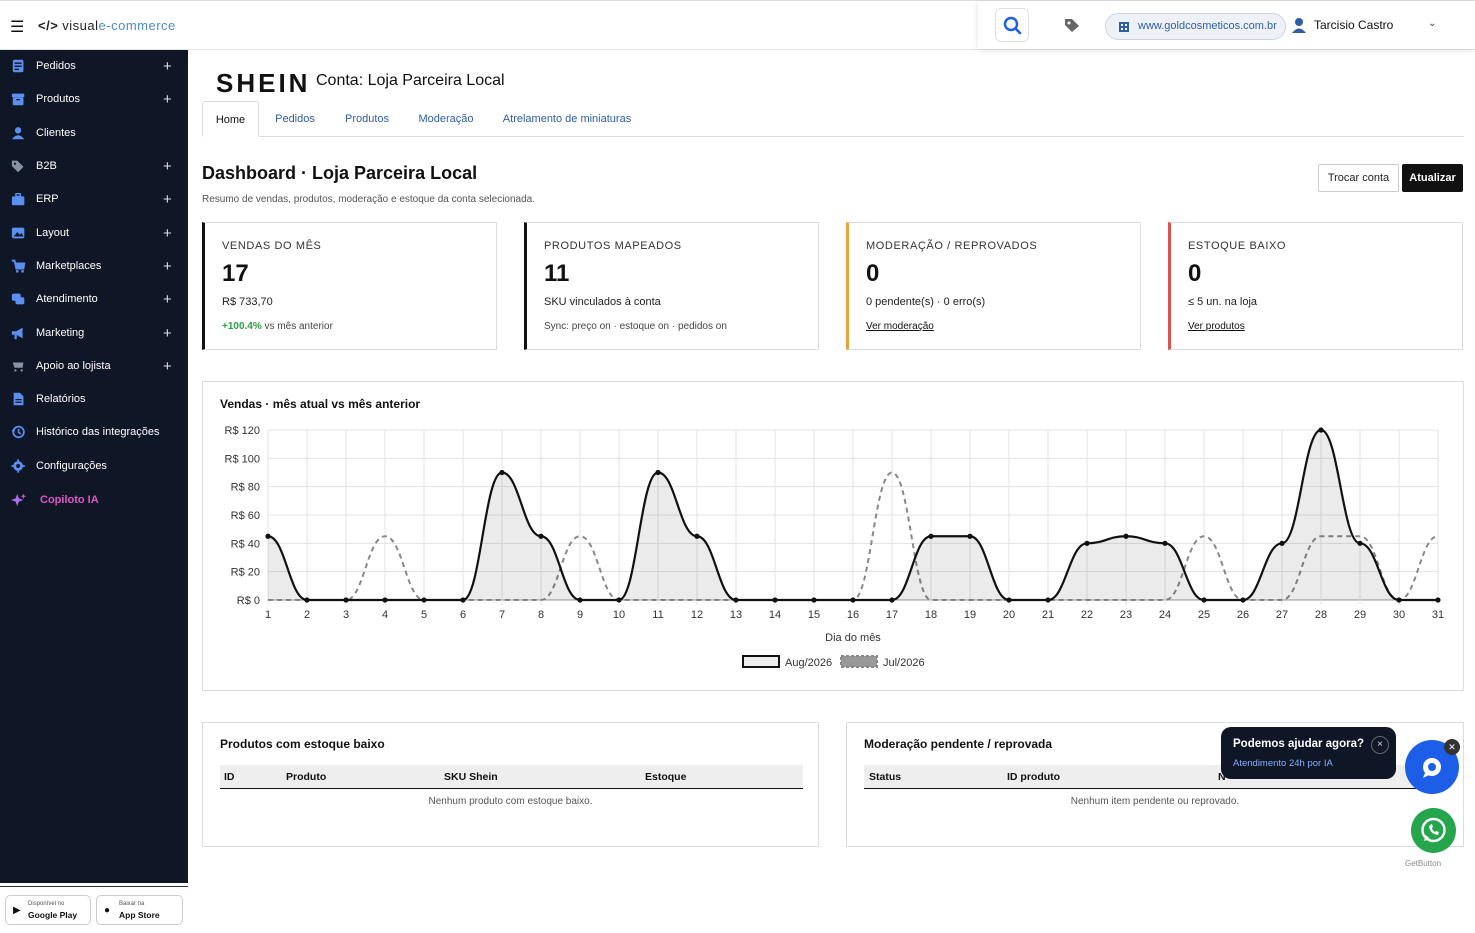 The width and height of the screenshot is (1475, 933). What do you see at coordinates (67, 299) in the screenshot?
I see `sidebar-item-label: Atendimento` at bounding box center [67, 299].